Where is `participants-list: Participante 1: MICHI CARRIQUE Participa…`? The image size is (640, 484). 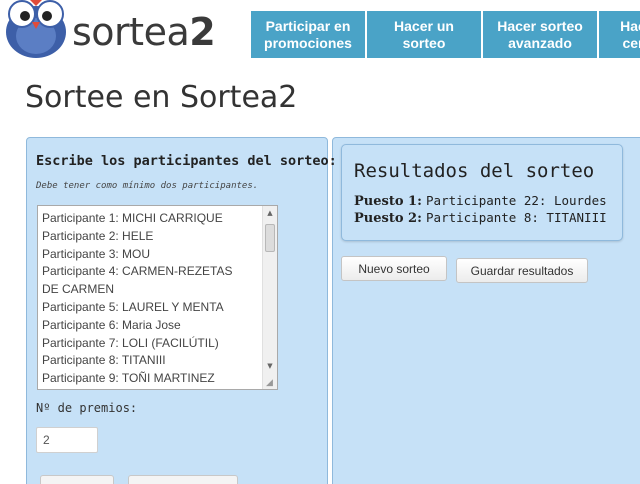
participants-list: Participante 1: MICHI CARRIQUE Participa… is located at coordinates (153, 299).